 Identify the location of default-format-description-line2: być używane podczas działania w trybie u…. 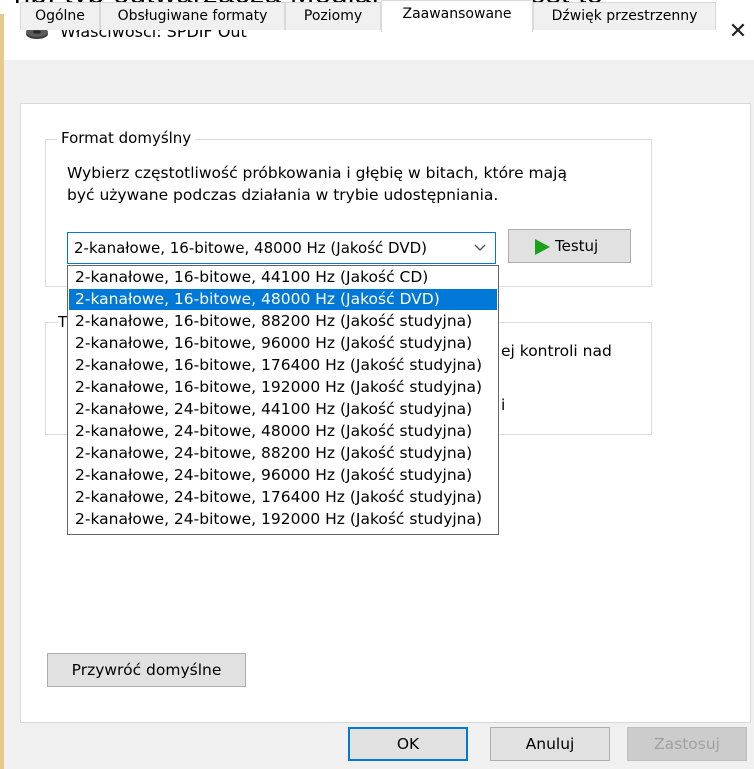
(283, 195).